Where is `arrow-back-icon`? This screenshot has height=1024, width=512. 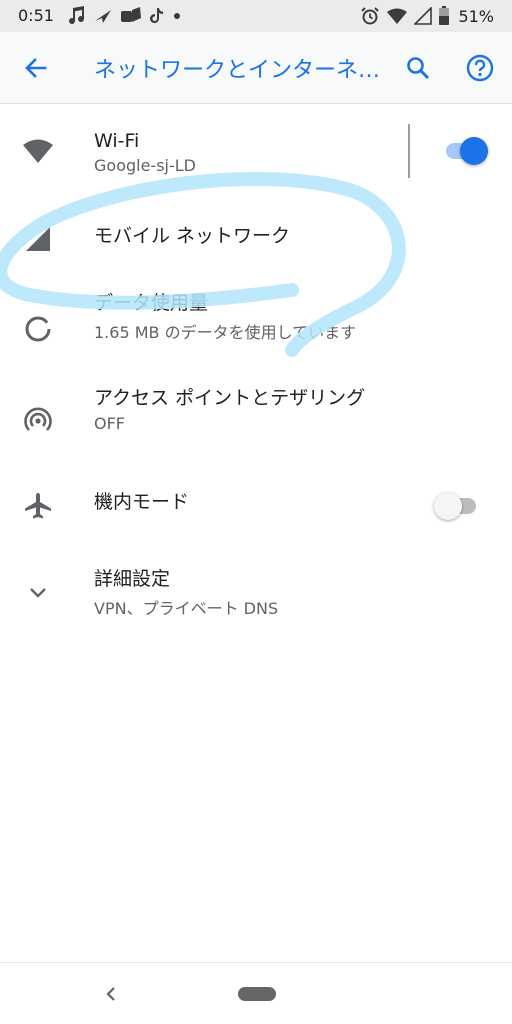 arrow-back-icon is located at coordinates (36, 68).